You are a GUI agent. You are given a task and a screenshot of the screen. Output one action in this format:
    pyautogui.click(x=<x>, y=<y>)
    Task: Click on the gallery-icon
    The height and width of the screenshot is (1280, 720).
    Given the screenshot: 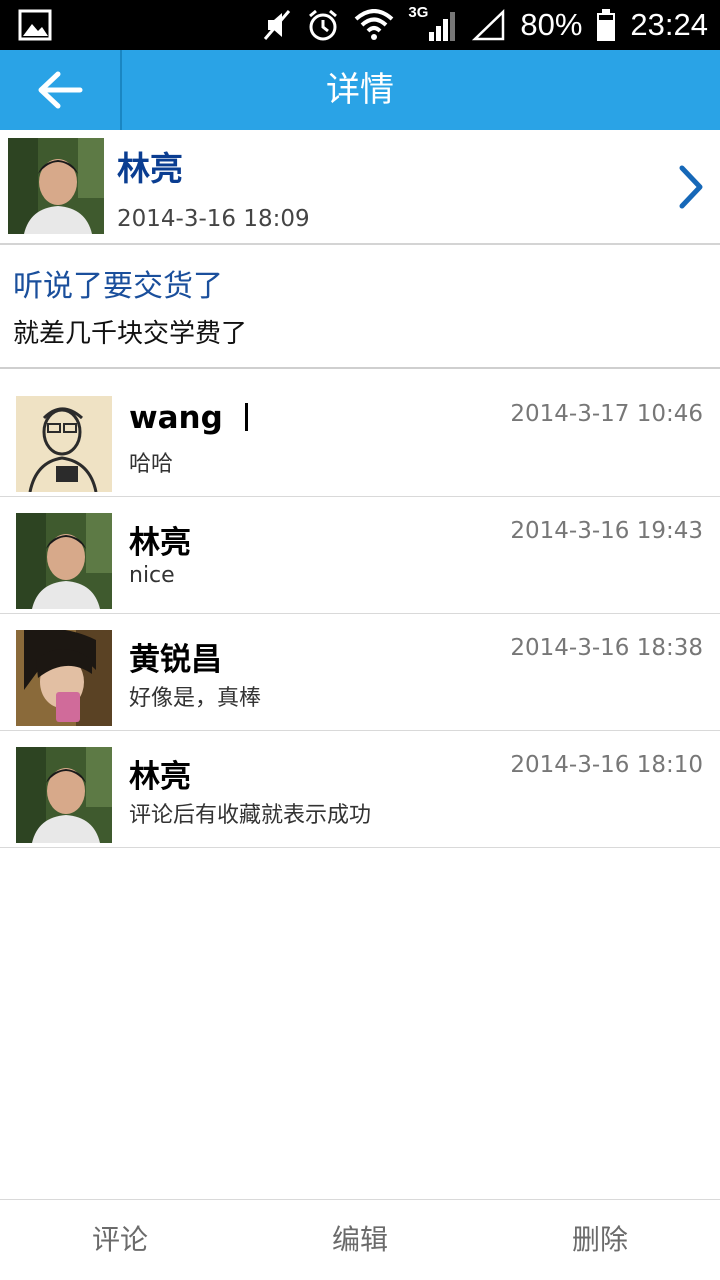 What is the action you would take?
    pyautogui.click(x=35, y=25)
    